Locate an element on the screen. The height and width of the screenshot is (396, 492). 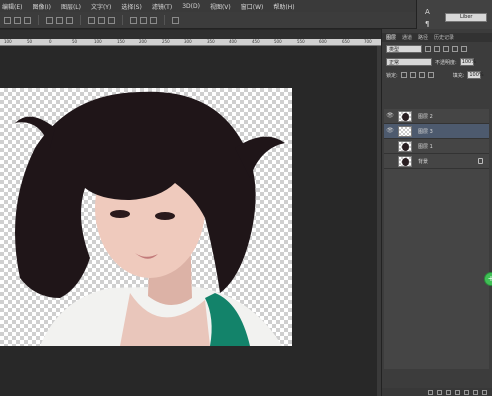
distribute-top-icon is located at coordinates (91, 20).